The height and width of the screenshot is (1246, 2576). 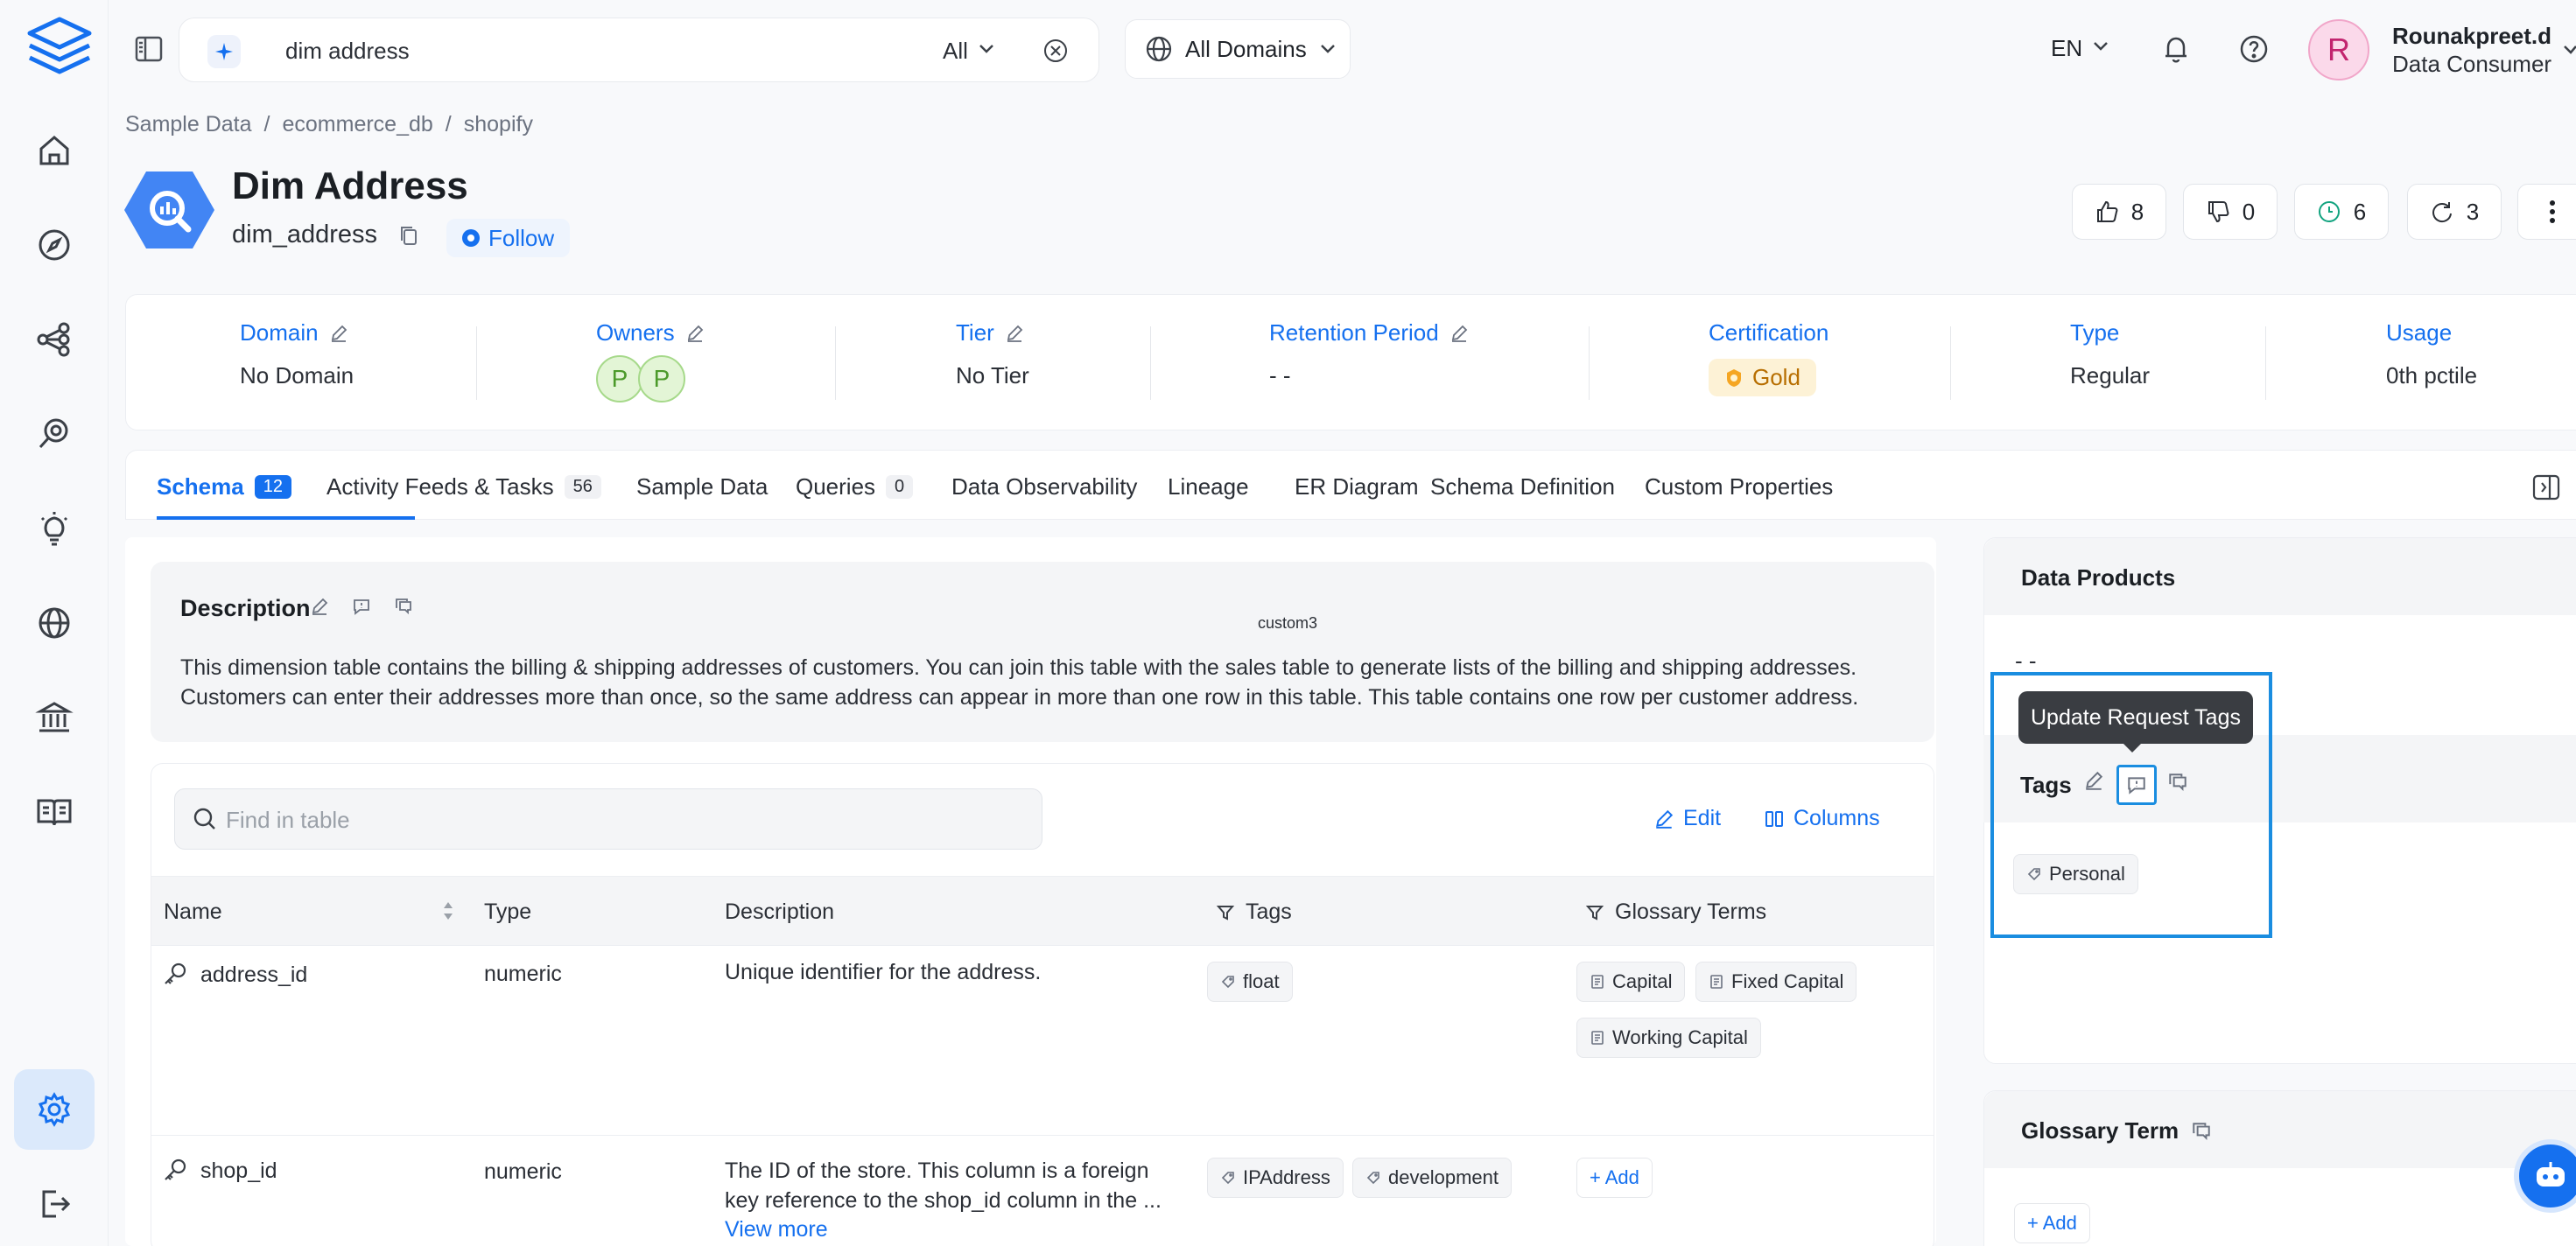 I want to click on tab-activity-feeds: Activity Feeds & Tasks 56, so click(x=463, y=486).